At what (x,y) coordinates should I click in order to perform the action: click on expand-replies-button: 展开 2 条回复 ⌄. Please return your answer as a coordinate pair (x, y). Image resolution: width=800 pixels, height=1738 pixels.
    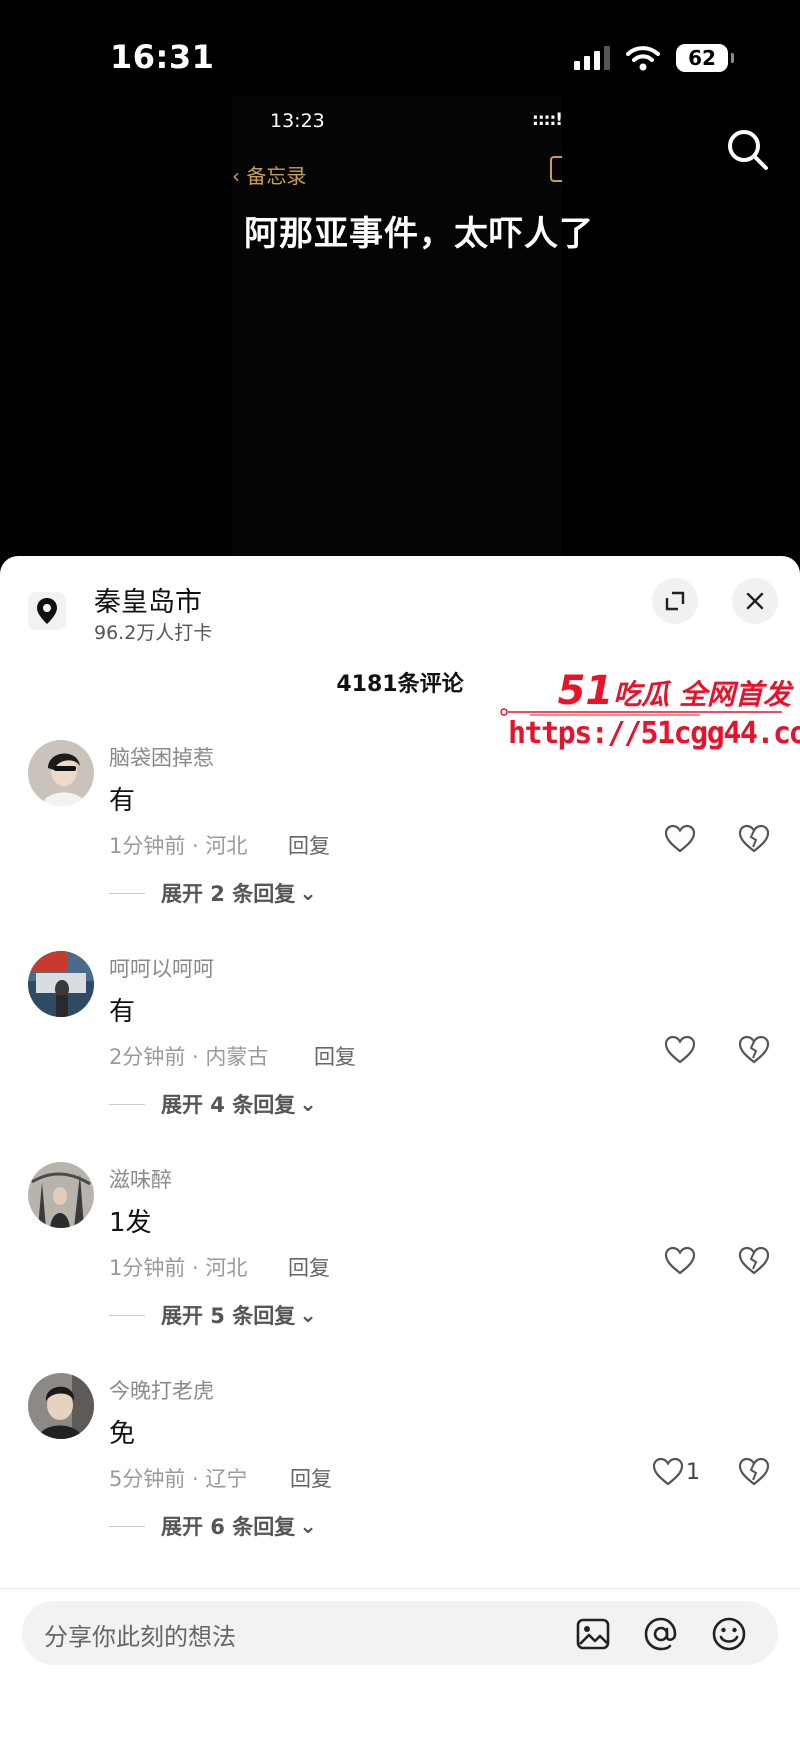
    Looking at the image, I should click on (213, 893).